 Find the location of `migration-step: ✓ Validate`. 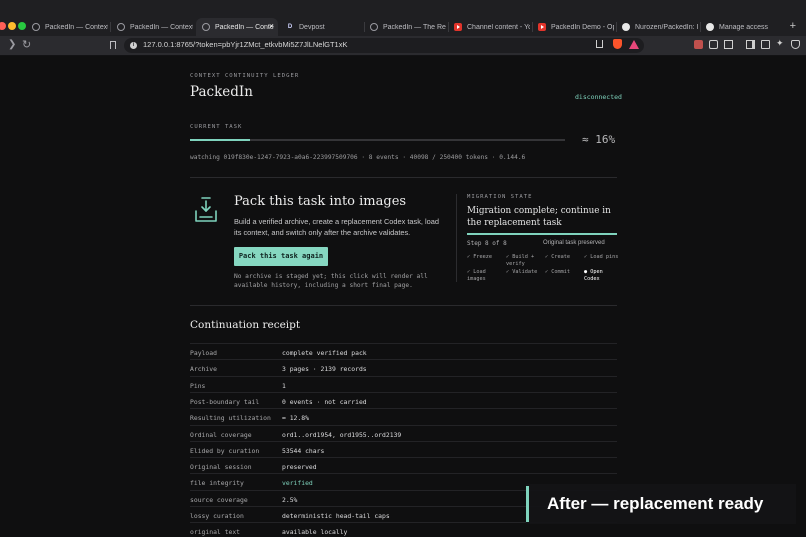

migration-step: ✓ Validate is located at coordinates (522, 272).